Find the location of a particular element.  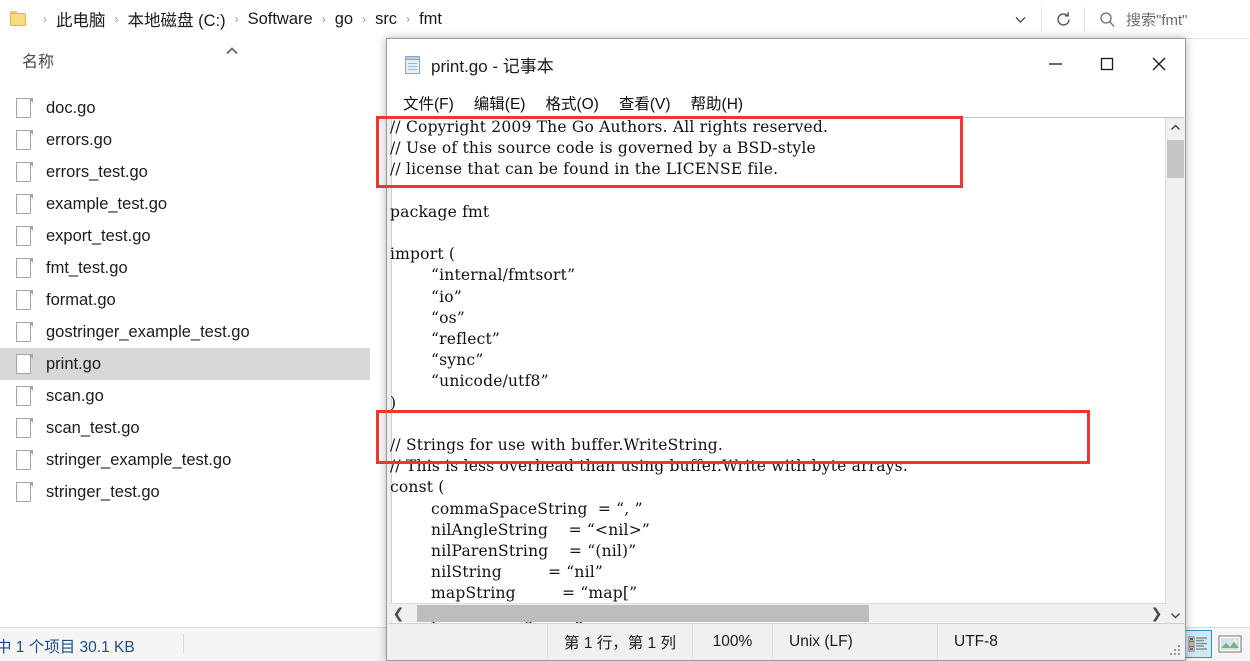

list-item: scan_test.go is located at coordinates (193, 428).